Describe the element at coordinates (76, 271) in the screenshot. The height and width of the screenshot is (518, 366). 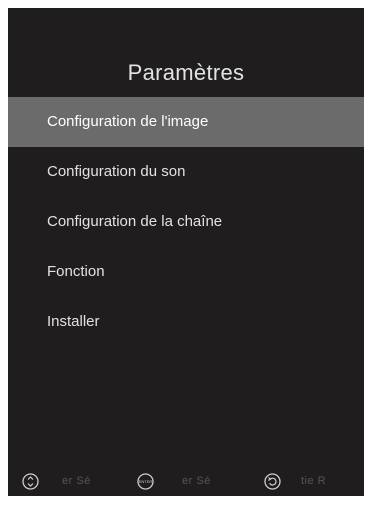
I see `menu-item-label: Fonction` at that location.